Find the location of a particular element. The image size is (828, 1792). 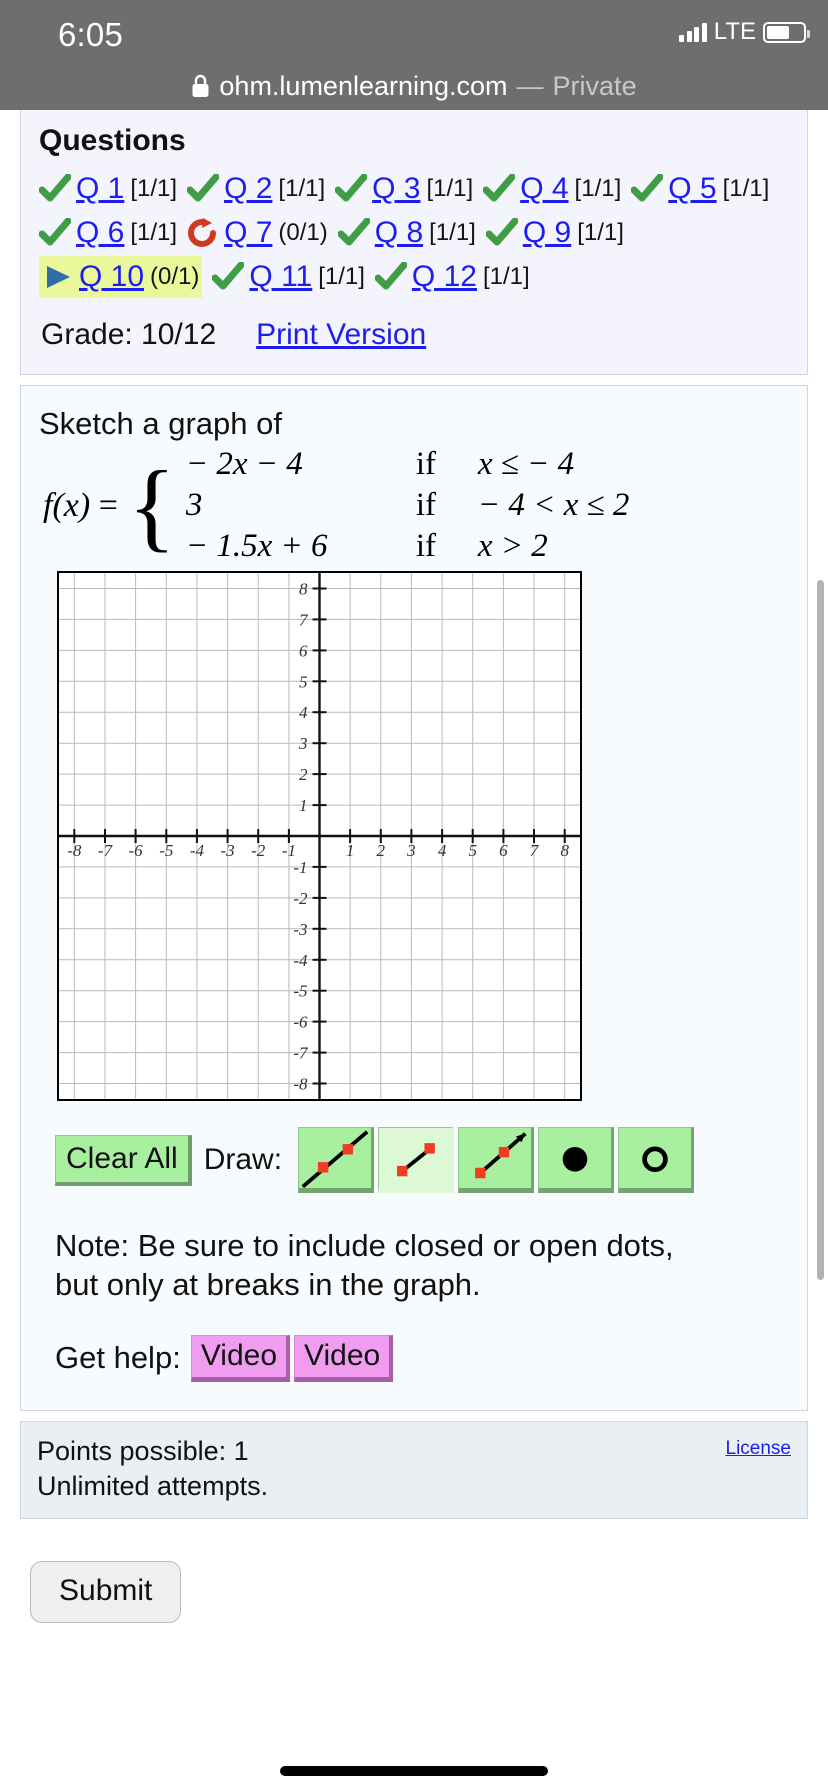

question-entry-q9: Q 9 [1/1] is located at coordinates (554, 233).